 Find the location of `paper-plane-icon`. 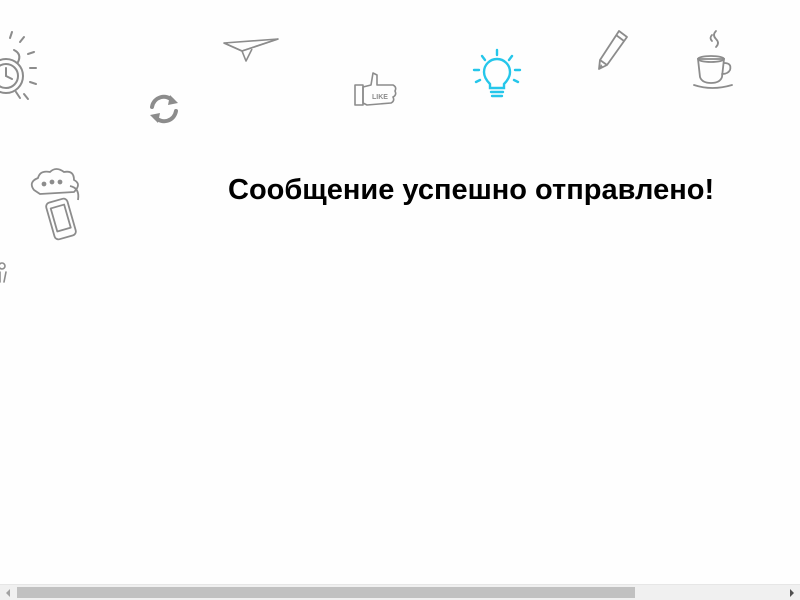

paper-plane-icon is located at coordinates (251, 49).